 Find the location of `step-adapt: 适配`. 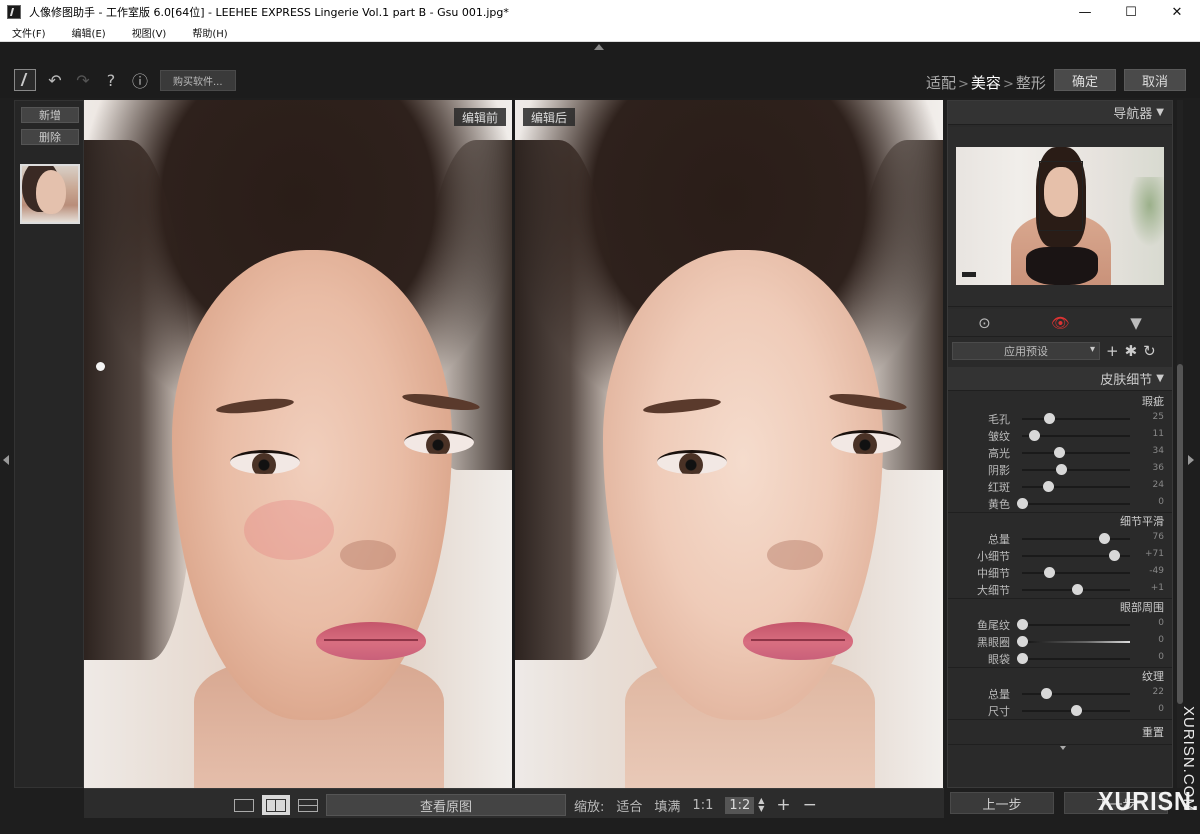

step-adapt: 适配 is located at coordinates (941, 82).